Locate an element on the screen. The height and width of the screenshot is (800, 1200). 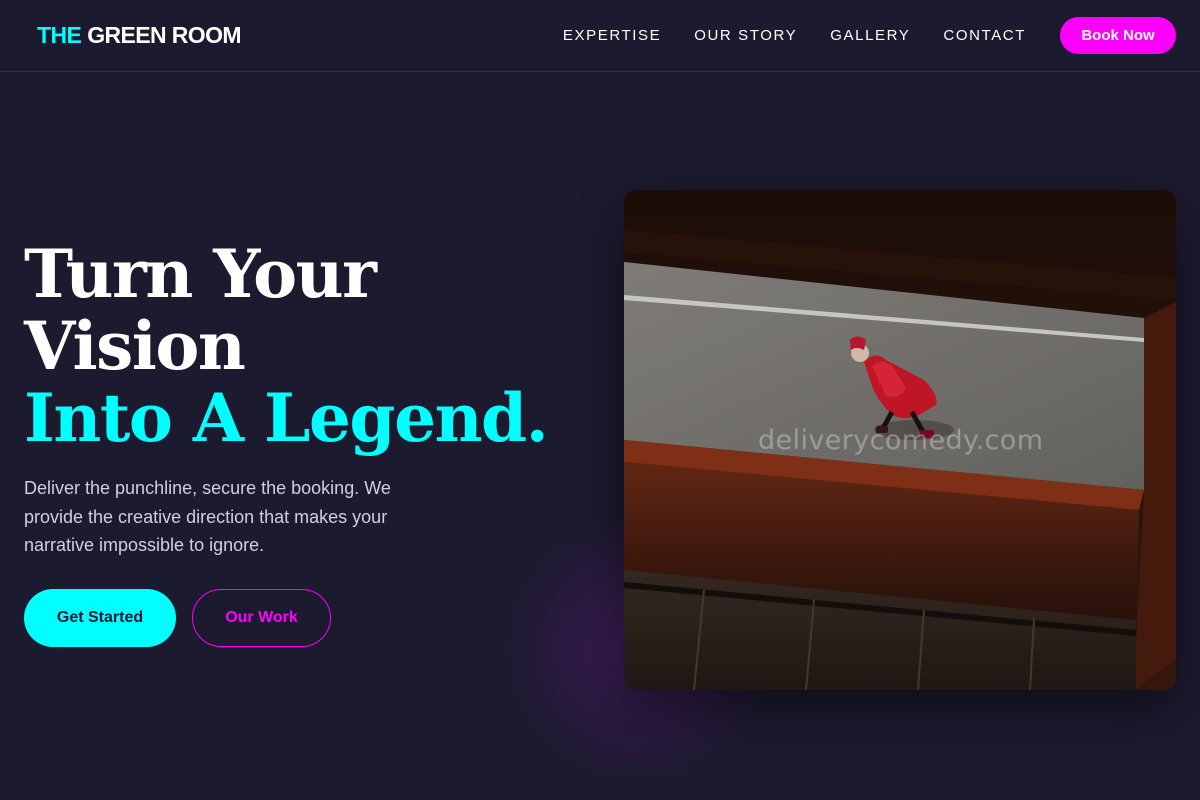
site-logo: THE GREEN ROOM is located at coordinates (139, 35).